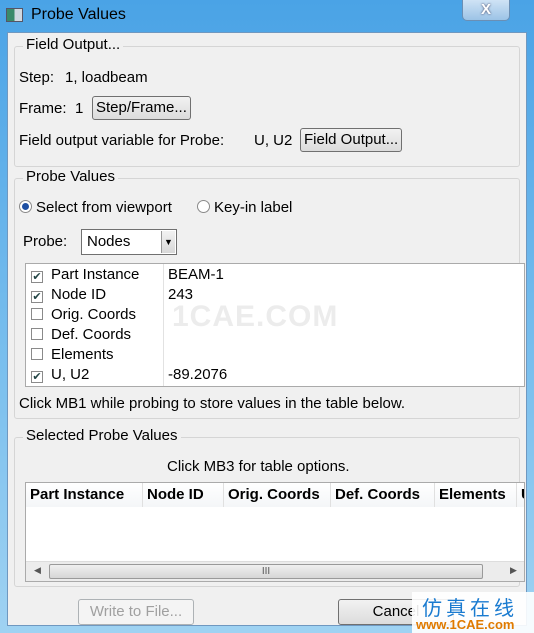  Describe the element at coordinates (70, 374) in the screenshot. I see `probe-item-label: U, U2` at that location.